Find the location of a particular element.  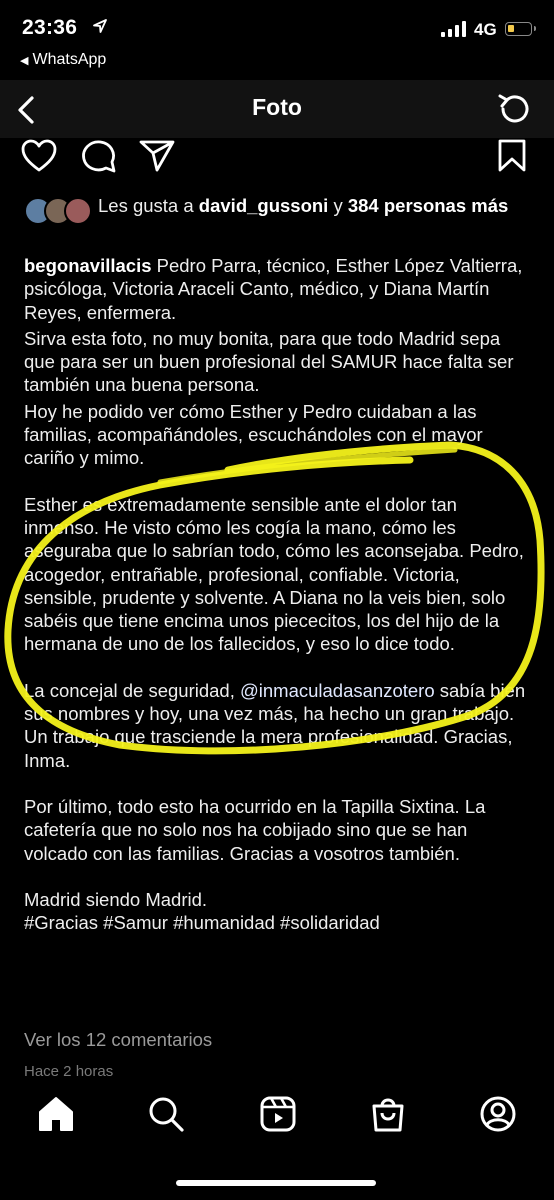

search-icon is located at coordinates (166, 1114).